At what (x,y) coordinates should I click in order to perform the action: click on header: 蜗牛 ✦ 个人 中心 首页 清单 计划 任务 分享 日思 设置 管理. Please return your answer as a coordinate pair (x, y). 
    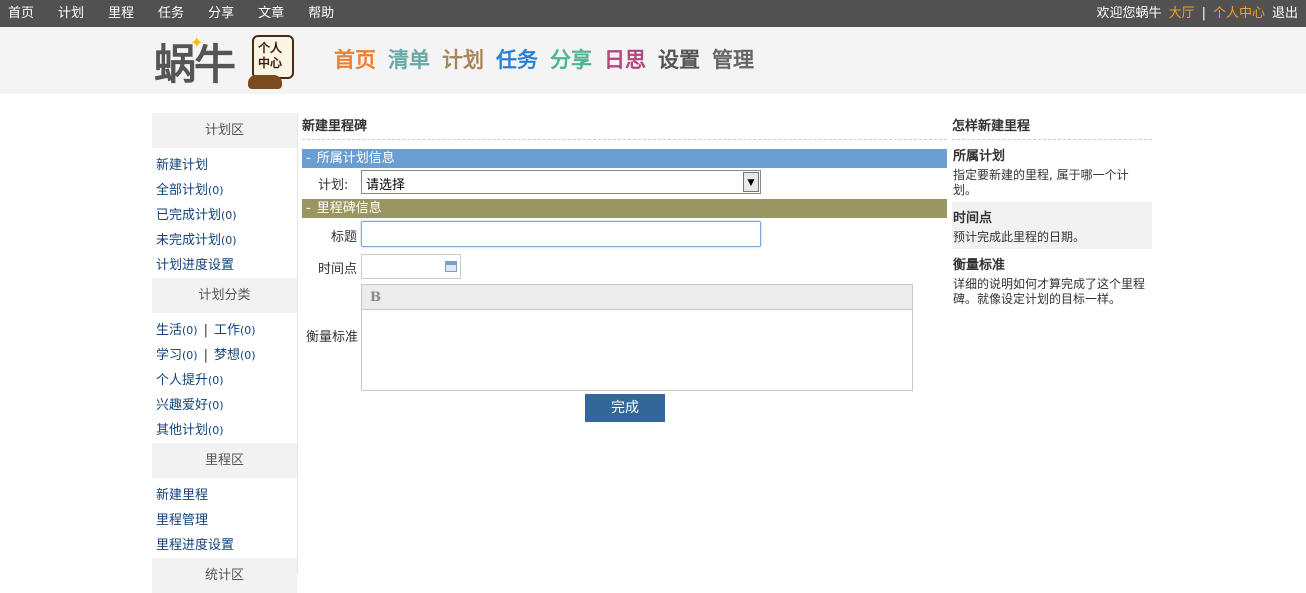
    Looking at the image, I should click on (653, 60).